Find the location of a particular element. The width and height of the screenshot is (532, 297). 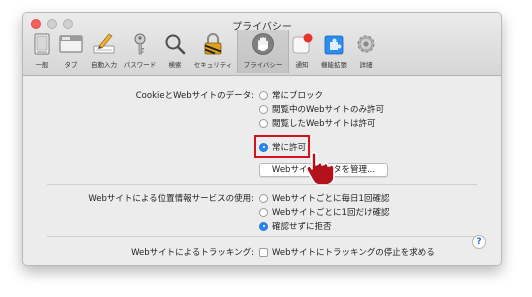

extensions-icon is located at coordinates (334, 45).